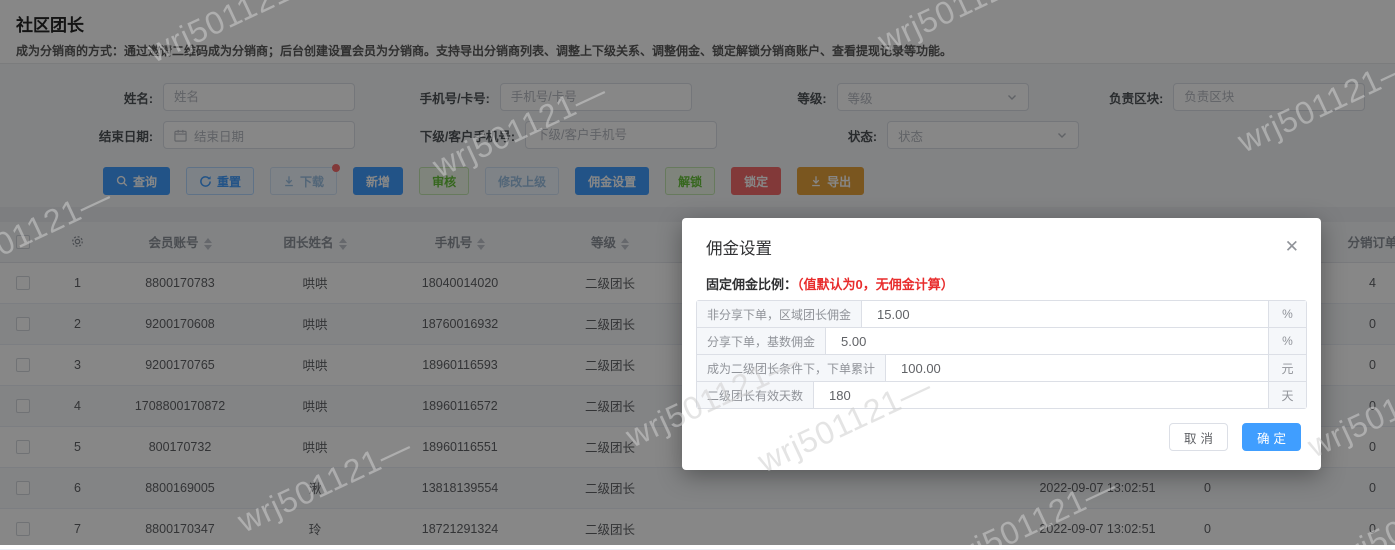  What do you see at coordinates (1198, 437) in the screenshot?
I see `cancel-button: 取消` at bounding box center [1198, 437].